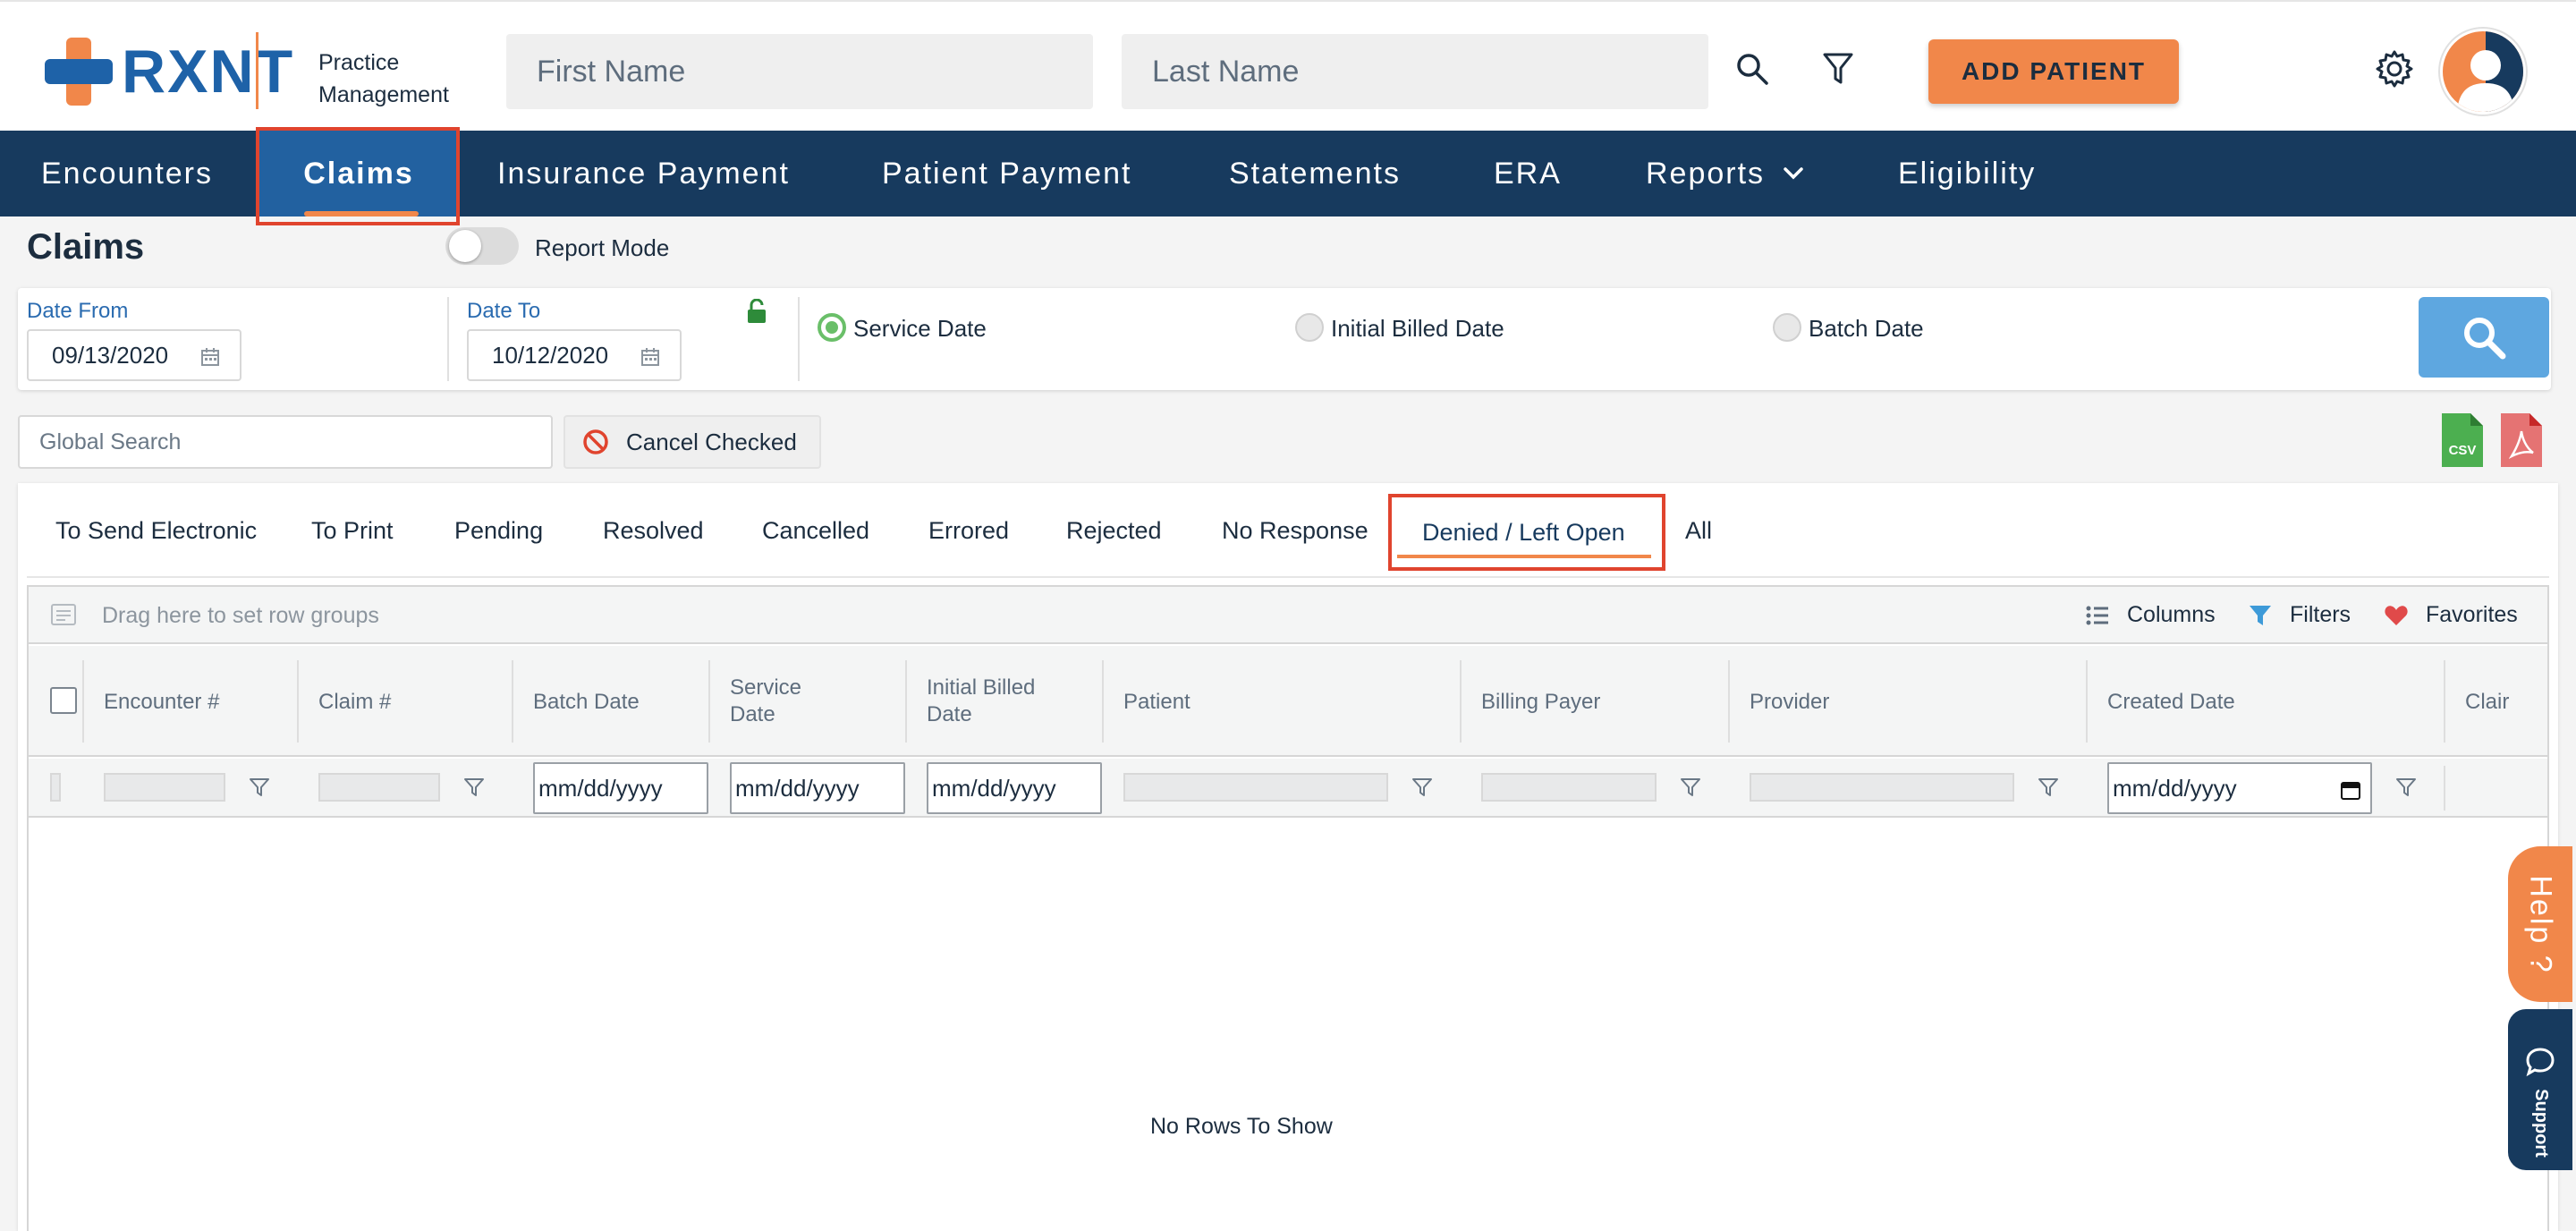  I want to click on nav-statements: Statements, so click(1315, 173).